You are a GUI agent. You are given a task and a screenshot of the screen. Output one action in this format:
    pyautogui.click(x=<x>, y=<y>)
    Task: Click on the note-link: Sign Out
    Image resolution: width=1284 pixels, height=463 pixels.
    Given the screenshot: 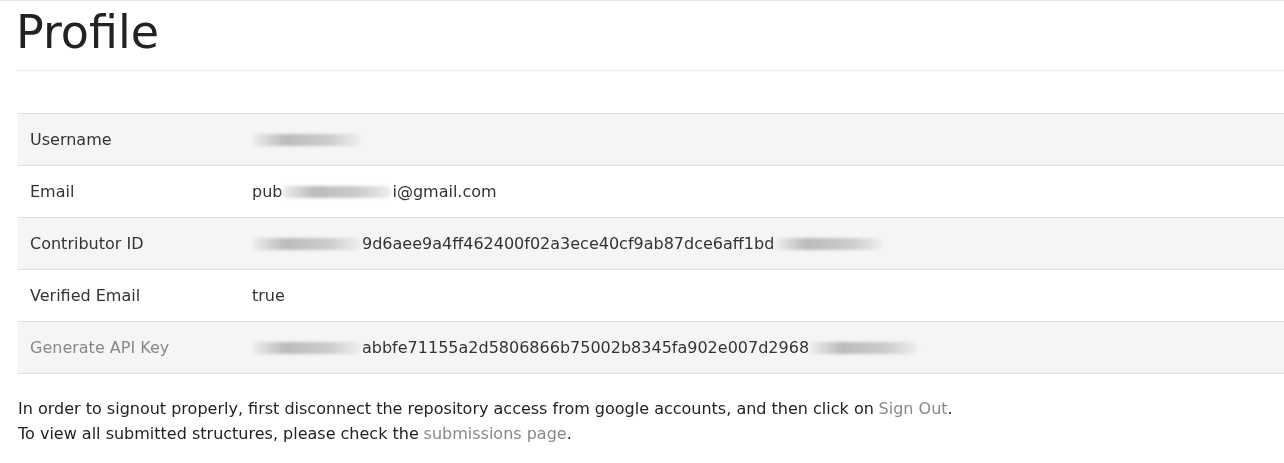 What is the action you would take?
    pyautogui.click(x=913, y=409)
    